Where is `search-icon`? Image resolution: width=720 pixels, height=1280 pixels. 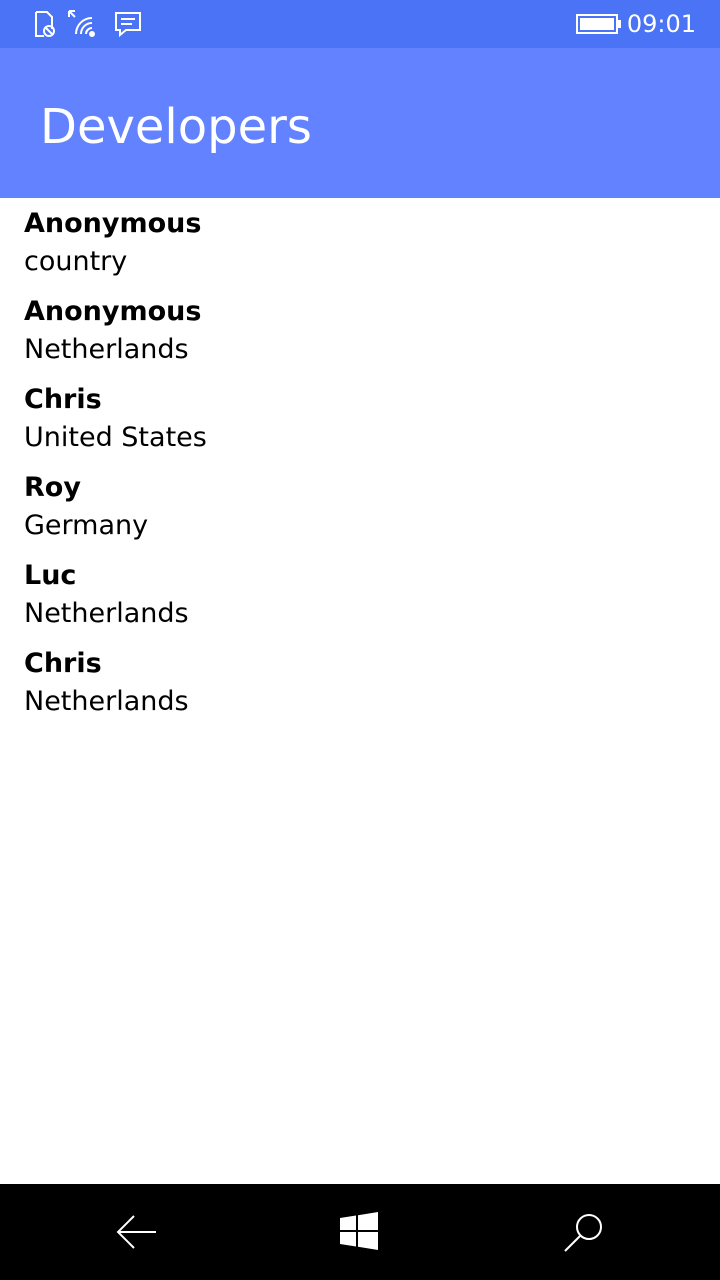
search-icon is located at coordinates (583, 1233).